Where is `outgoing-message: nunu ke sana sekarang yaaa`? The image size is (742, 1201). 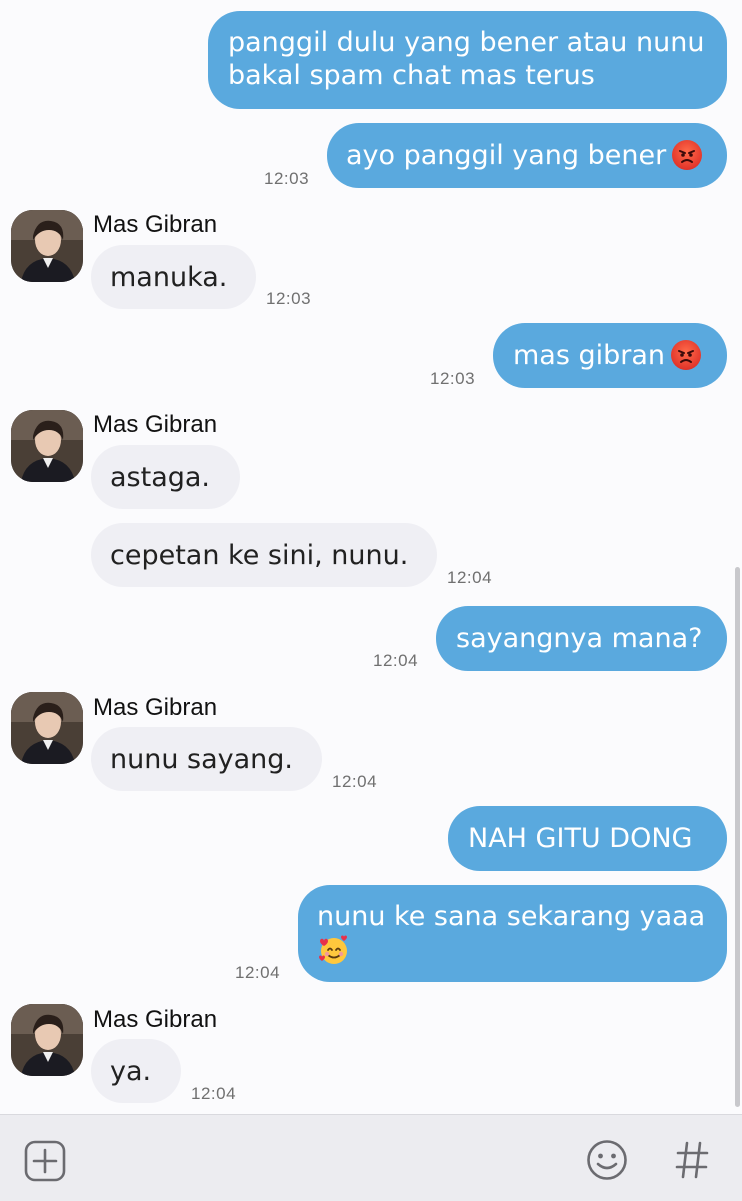 outgoing-message: nunu ke sana sekarang yaaa is located at coordinates (512, 933).